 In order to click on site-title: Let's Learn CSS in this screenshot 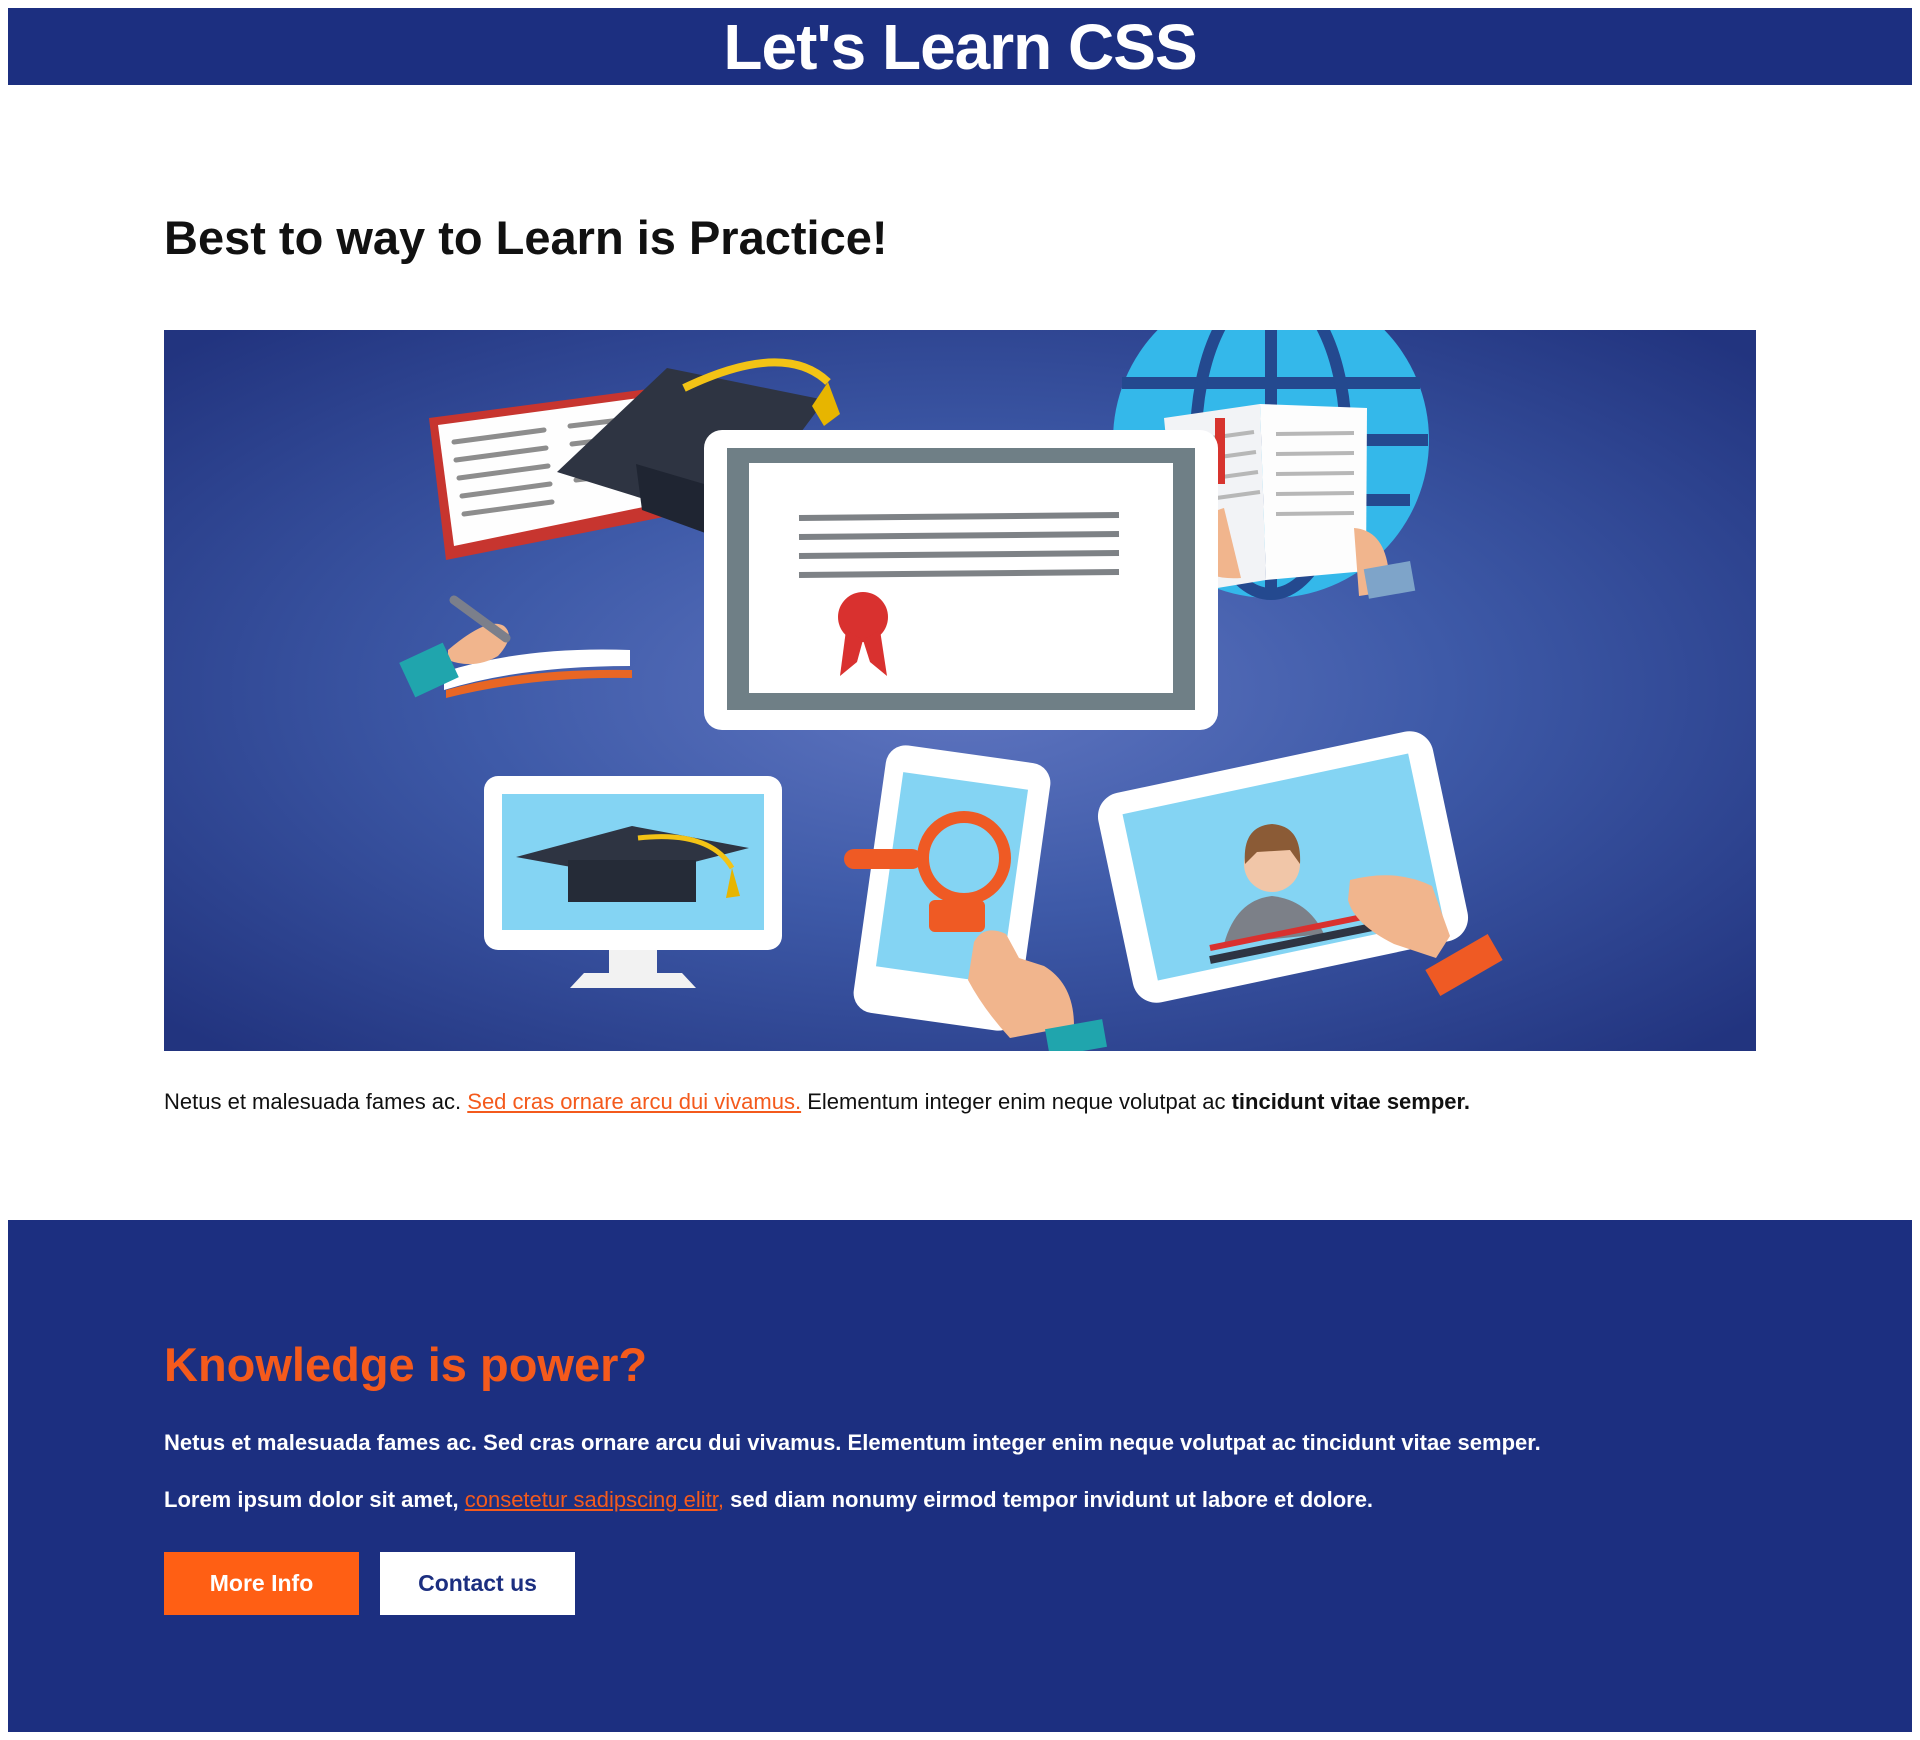, I will do `click(960, 46)`.